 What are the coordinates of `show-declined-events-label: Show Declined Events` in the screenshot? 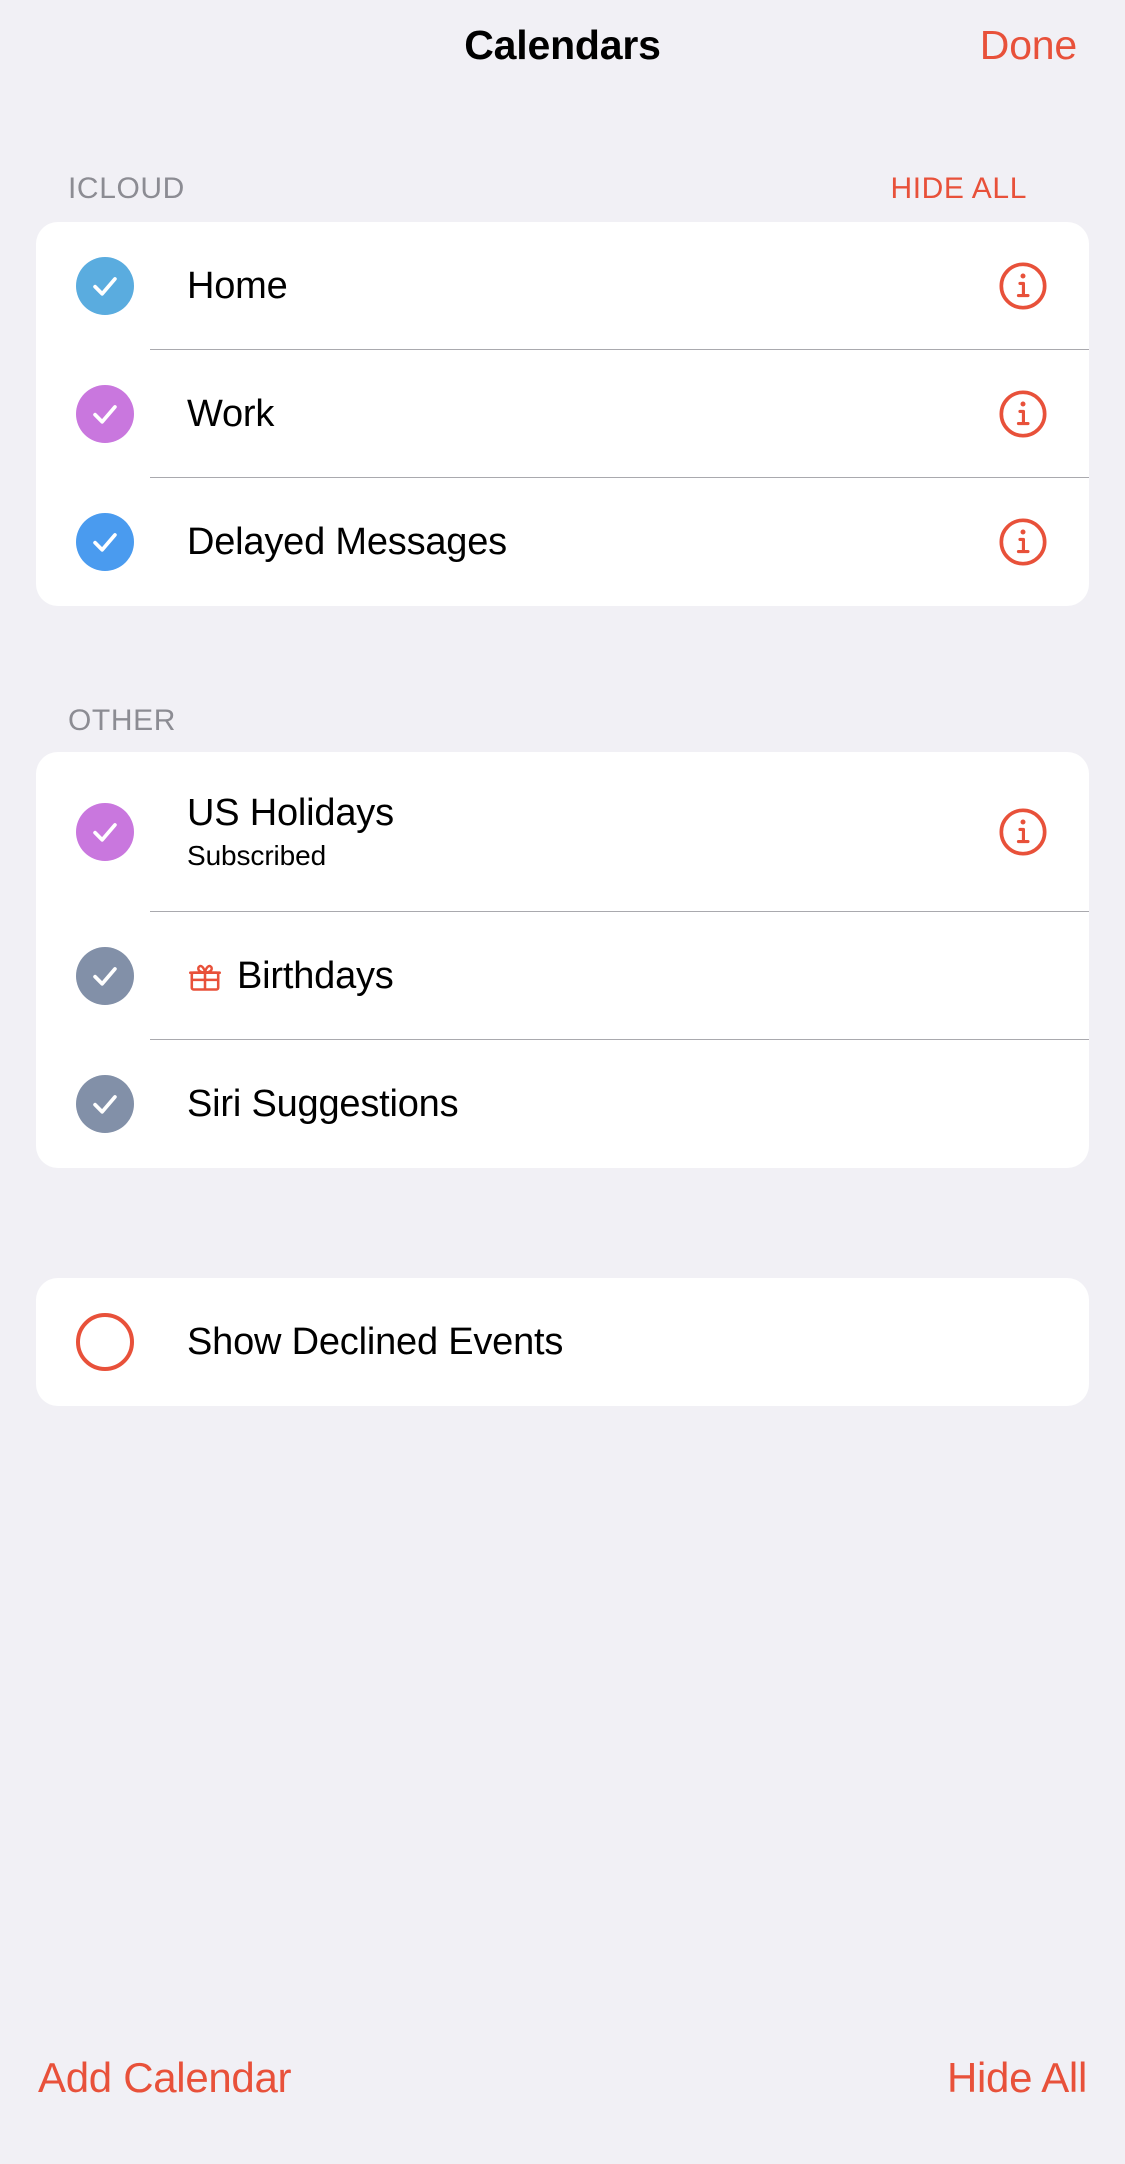 It's located at (375, 1341).